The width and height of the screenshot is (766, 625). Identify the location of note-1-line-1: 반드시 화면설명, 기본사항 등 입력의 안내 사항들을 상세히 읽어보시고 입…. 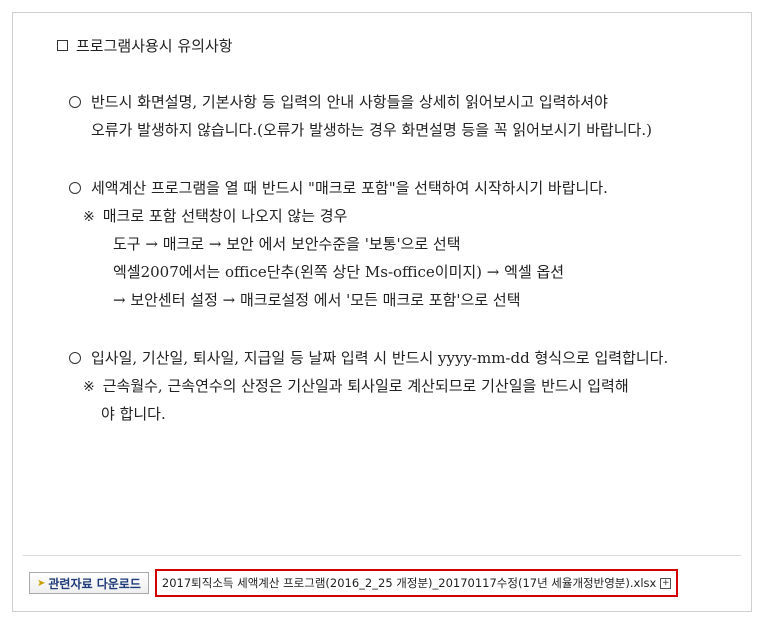
(338, 101).